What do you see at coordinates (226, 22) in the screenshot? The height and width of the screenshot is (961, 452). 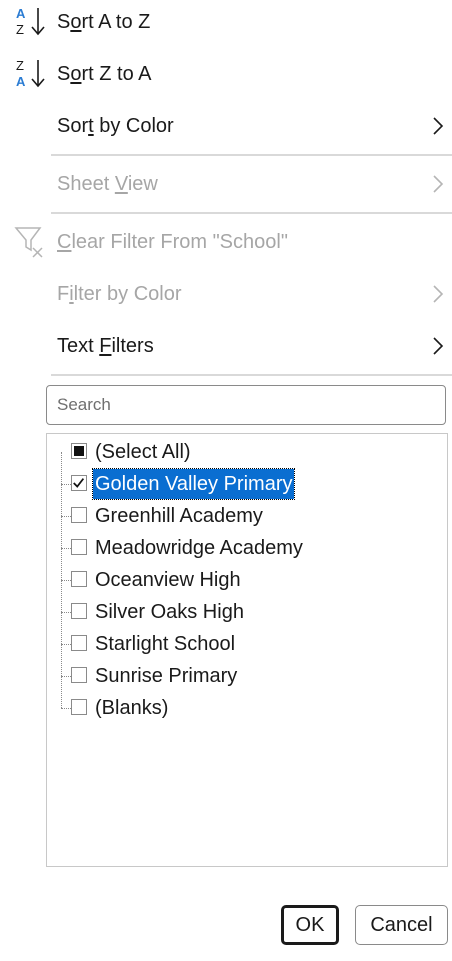 I see `menu-item-sort-a-to-z: A Z Sort A to Z` at bounding box center [226, 22].